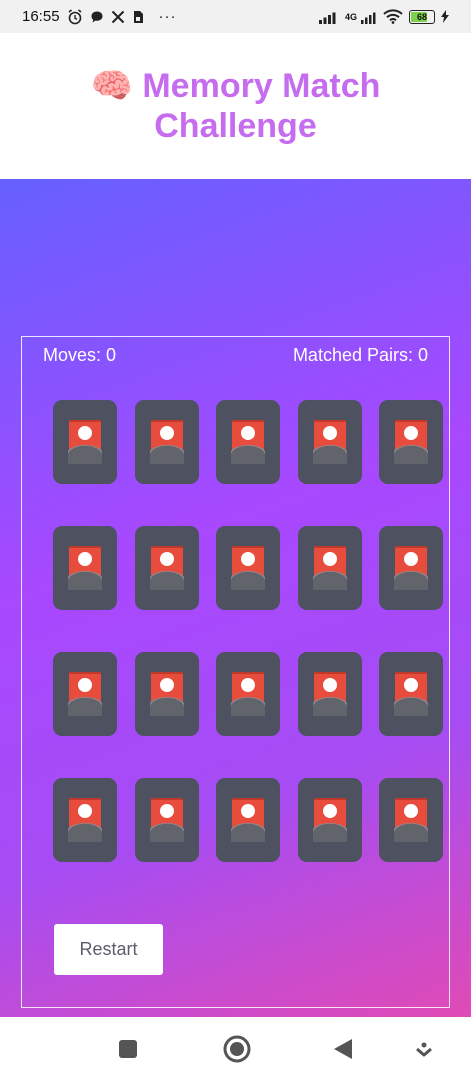  I want to click on battery-icon: 68, so click(422, 16).